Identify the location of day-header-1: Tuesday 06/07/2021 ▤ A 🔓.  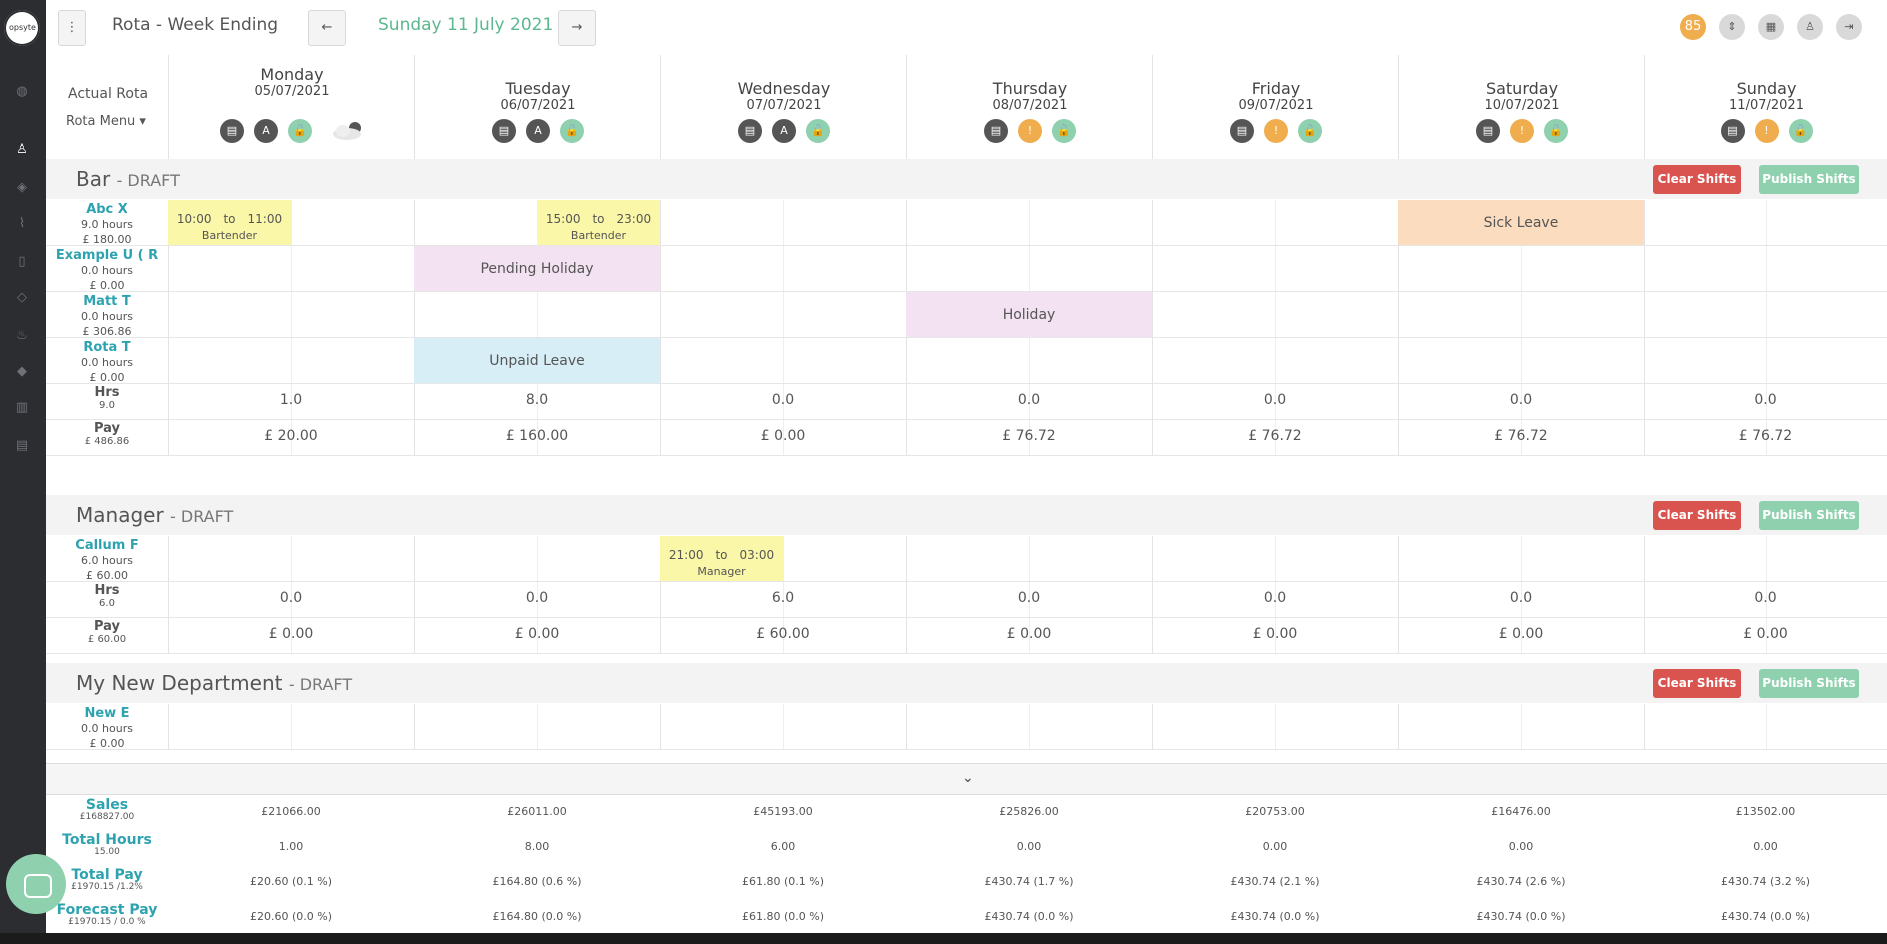
(537, 107).